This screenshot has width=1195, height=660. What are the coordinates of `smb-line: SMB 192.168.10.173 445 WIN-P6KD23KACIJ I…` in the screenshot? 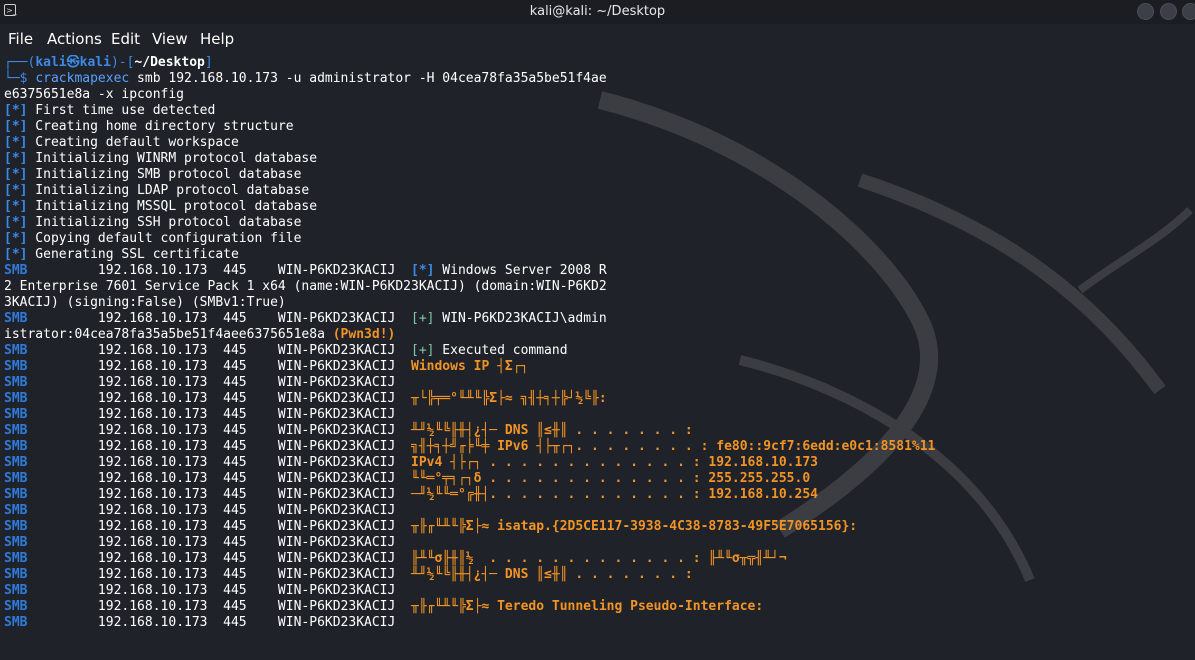 It's located at (599, 463).